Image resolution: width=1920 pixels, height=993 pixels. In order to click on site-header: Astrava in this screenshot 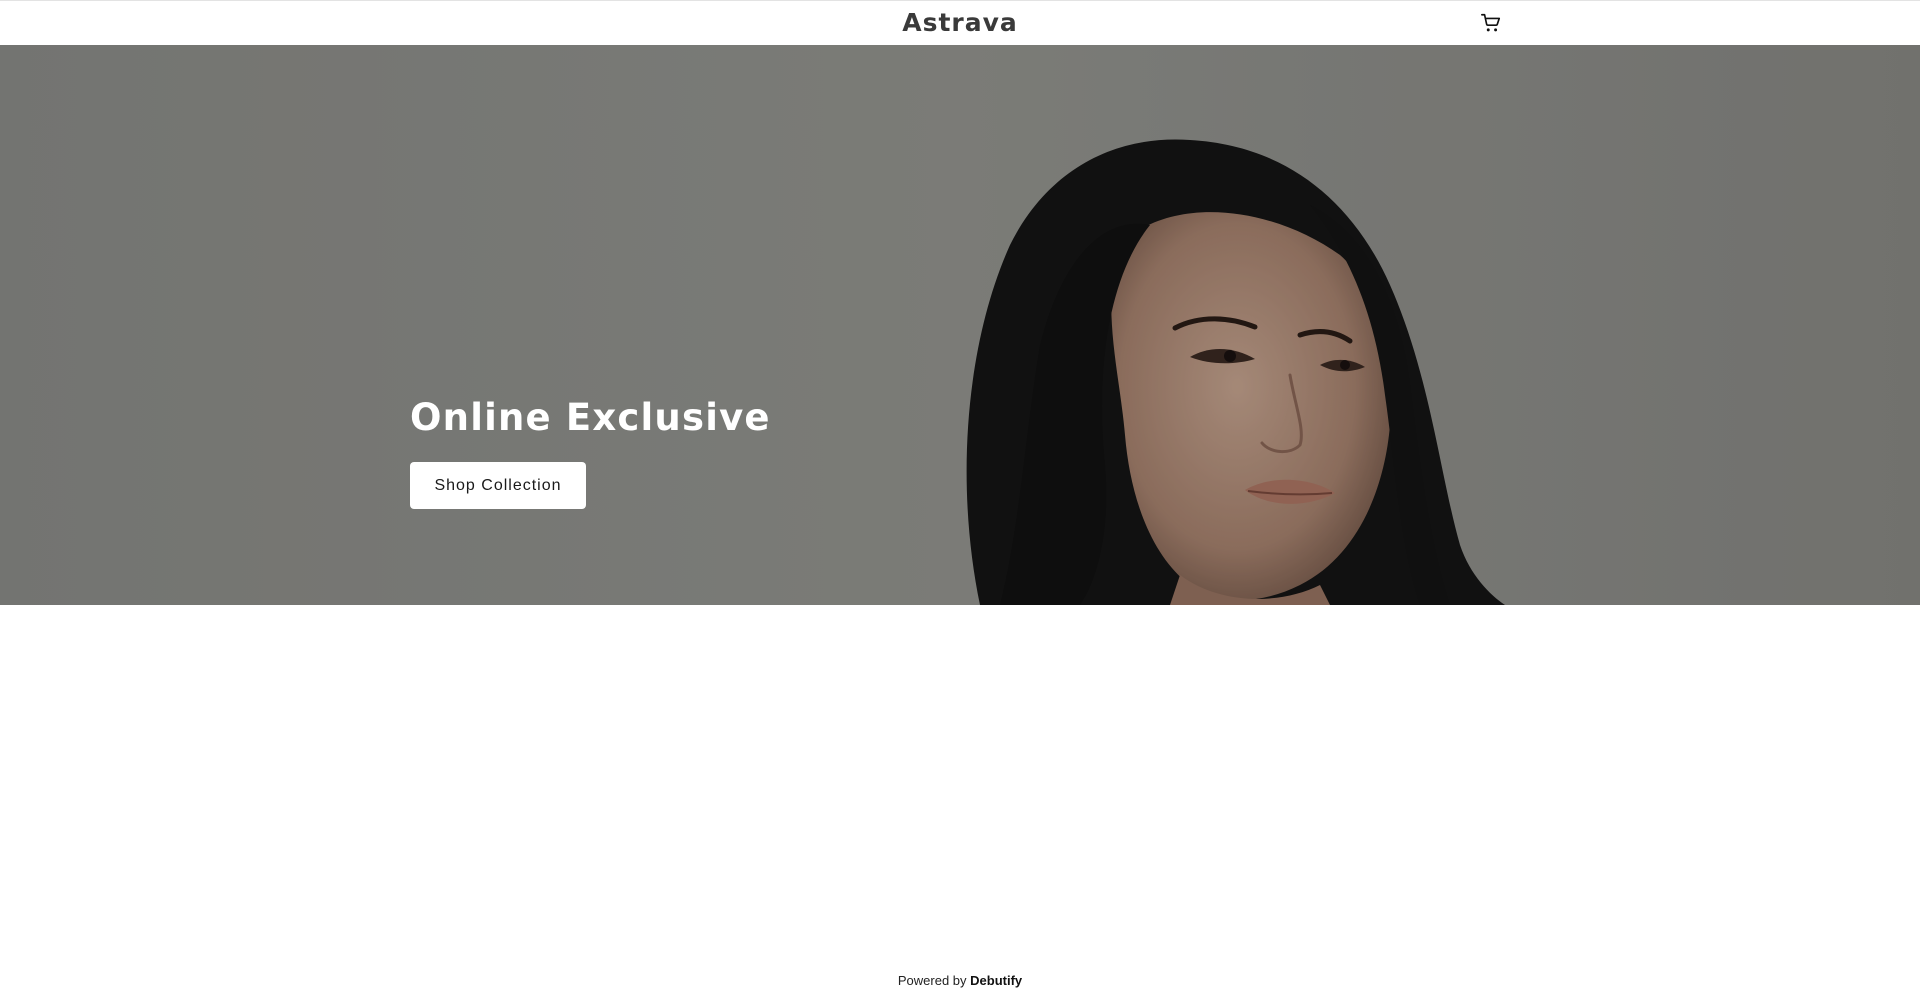, I will do `click(960, 22)`.